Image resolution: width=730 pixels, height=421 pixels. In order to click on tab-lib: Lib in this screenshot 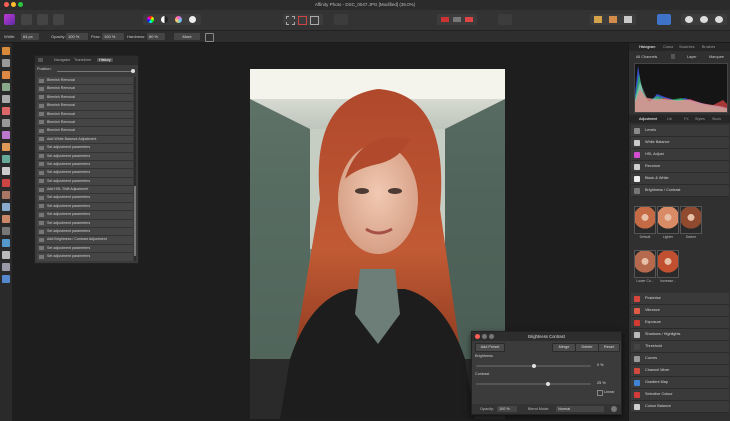, I will do `click(669, 119)`.